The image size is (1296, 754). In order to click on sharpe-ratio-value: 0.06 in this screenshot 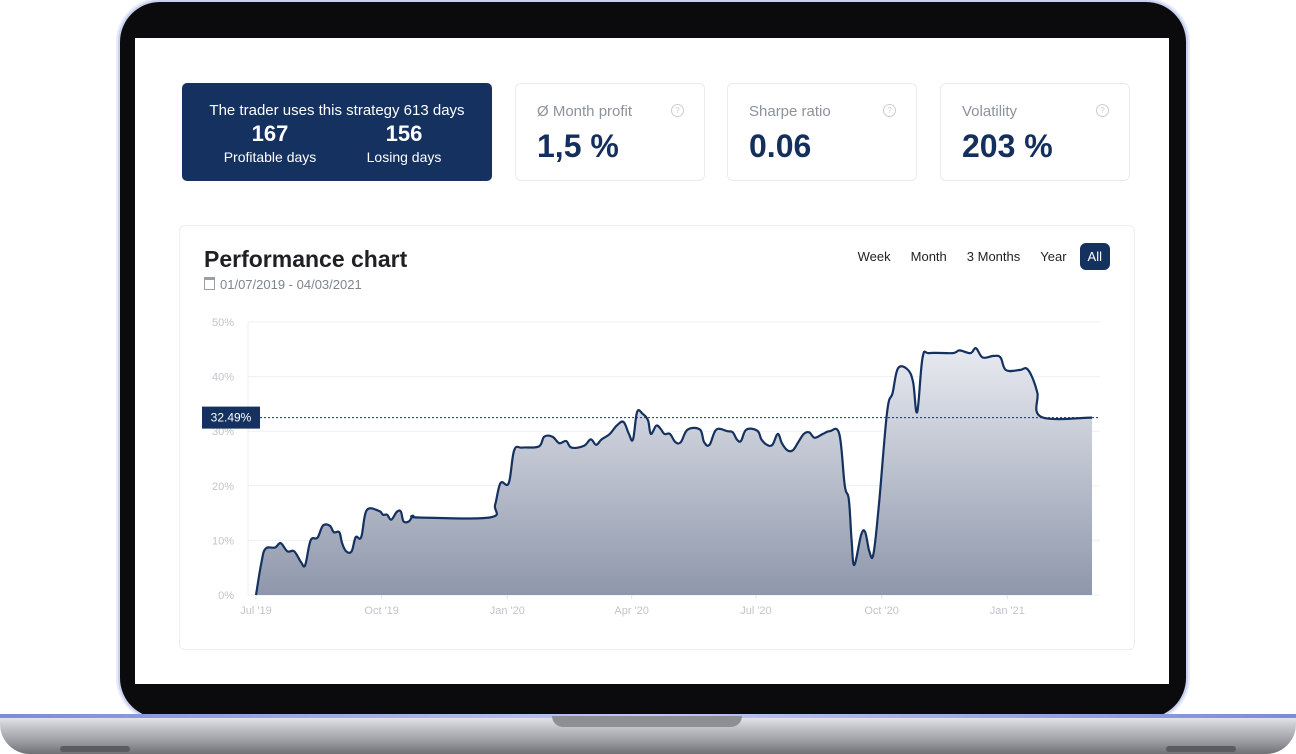, I will do `click(780, 146)`.